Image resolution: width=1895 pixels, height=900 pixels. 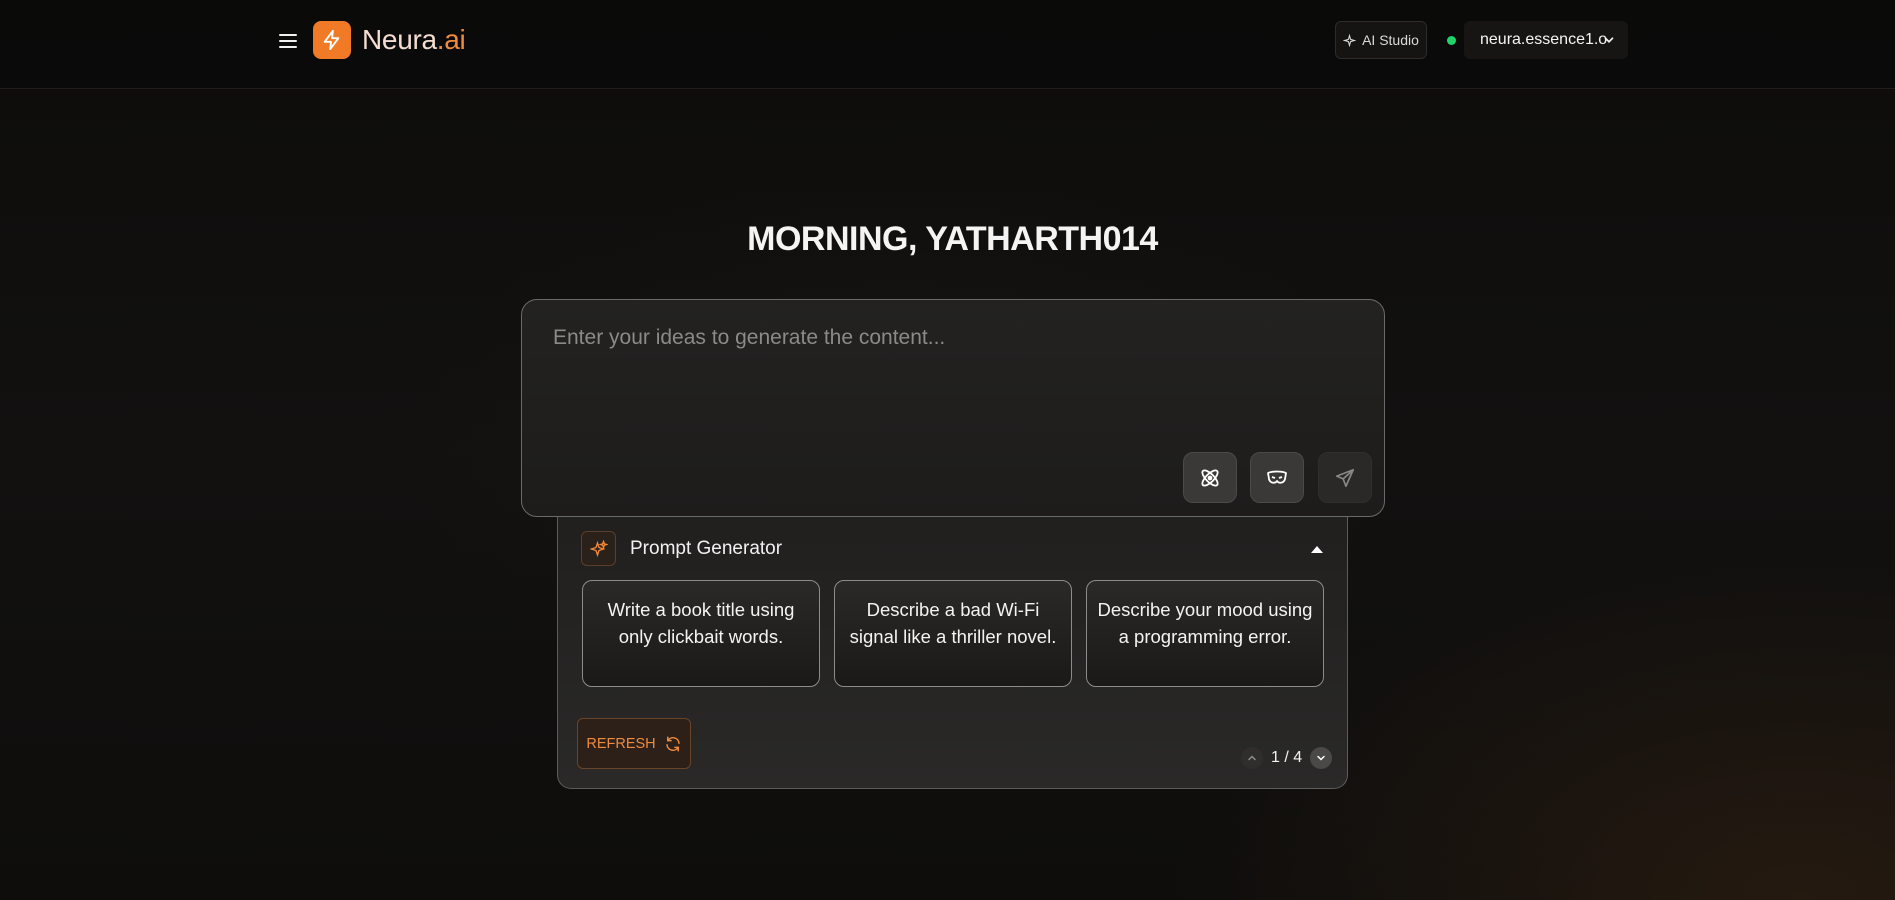 I want to click on atom-button, so click(x=1210, y=477).